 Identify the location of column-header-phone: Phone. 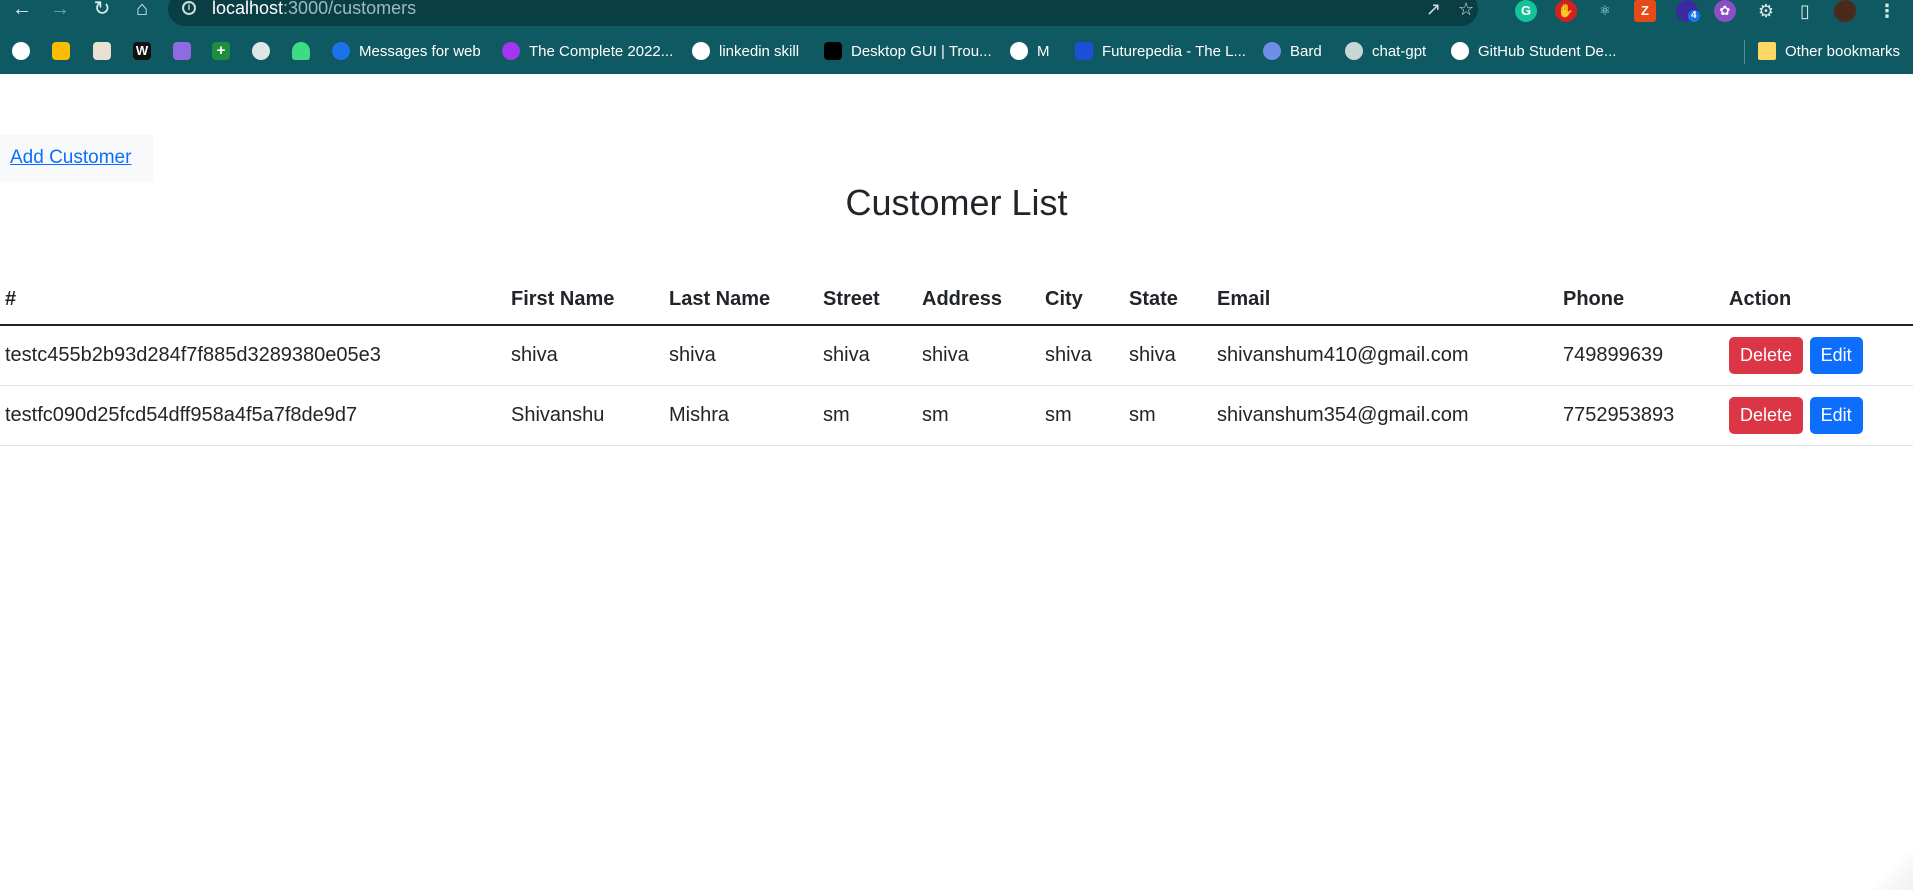
(1641, 300).